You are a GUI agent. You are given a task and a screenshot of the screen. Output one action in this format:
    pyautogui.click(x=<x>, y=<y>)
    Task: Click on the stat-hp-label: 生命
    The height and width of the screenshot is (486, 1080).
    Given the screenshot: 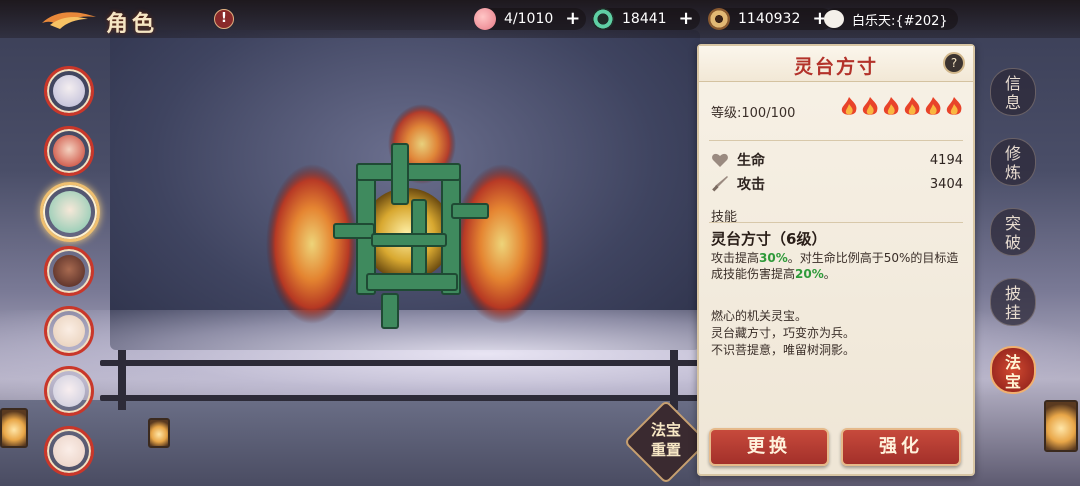 What is the action you would take?
    pyautogui.click(x=751, y=161)
    